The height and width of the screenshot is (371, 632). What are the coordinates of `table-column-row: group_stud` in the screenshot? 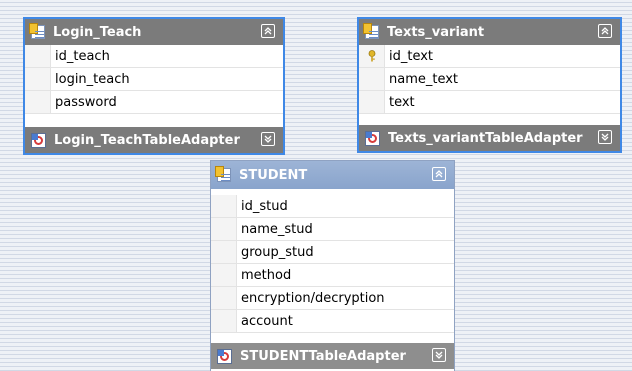 It's located at (332, 252).